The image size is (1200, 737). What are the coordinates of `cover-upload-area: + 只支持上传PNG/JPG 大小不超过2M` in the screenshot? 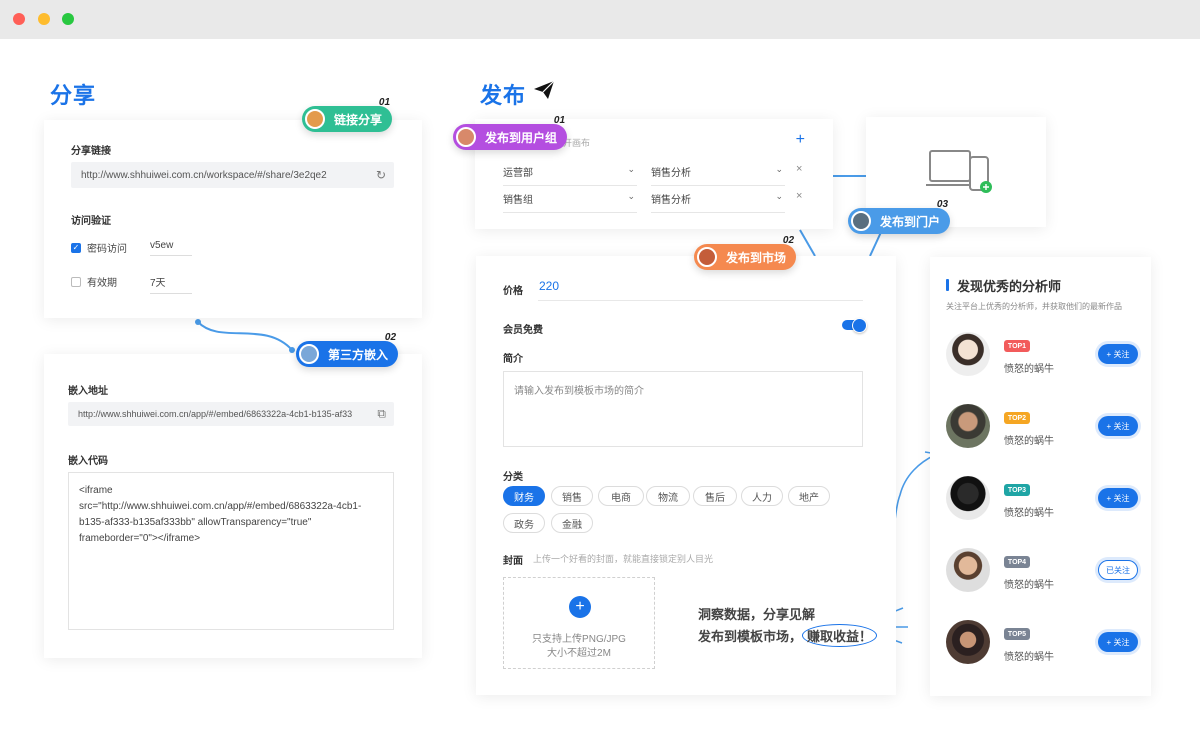 It's located at (579, 623).